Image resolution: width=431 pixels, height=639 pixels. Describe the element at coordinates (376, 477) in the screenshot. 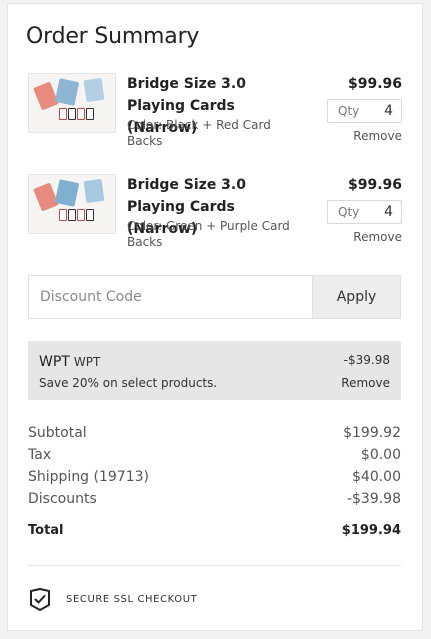

I see `shipping-value: $40.00` at that location.